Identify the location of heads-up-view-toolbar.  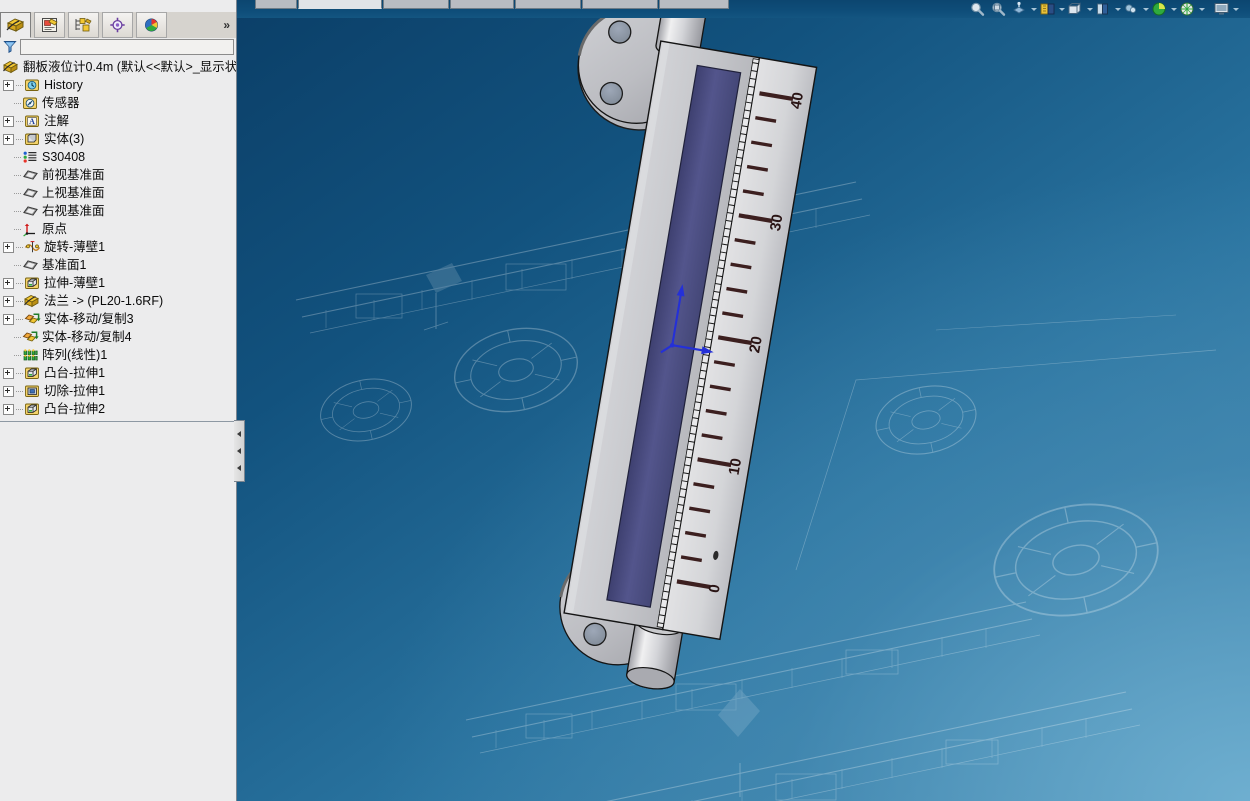
(1103, 8).